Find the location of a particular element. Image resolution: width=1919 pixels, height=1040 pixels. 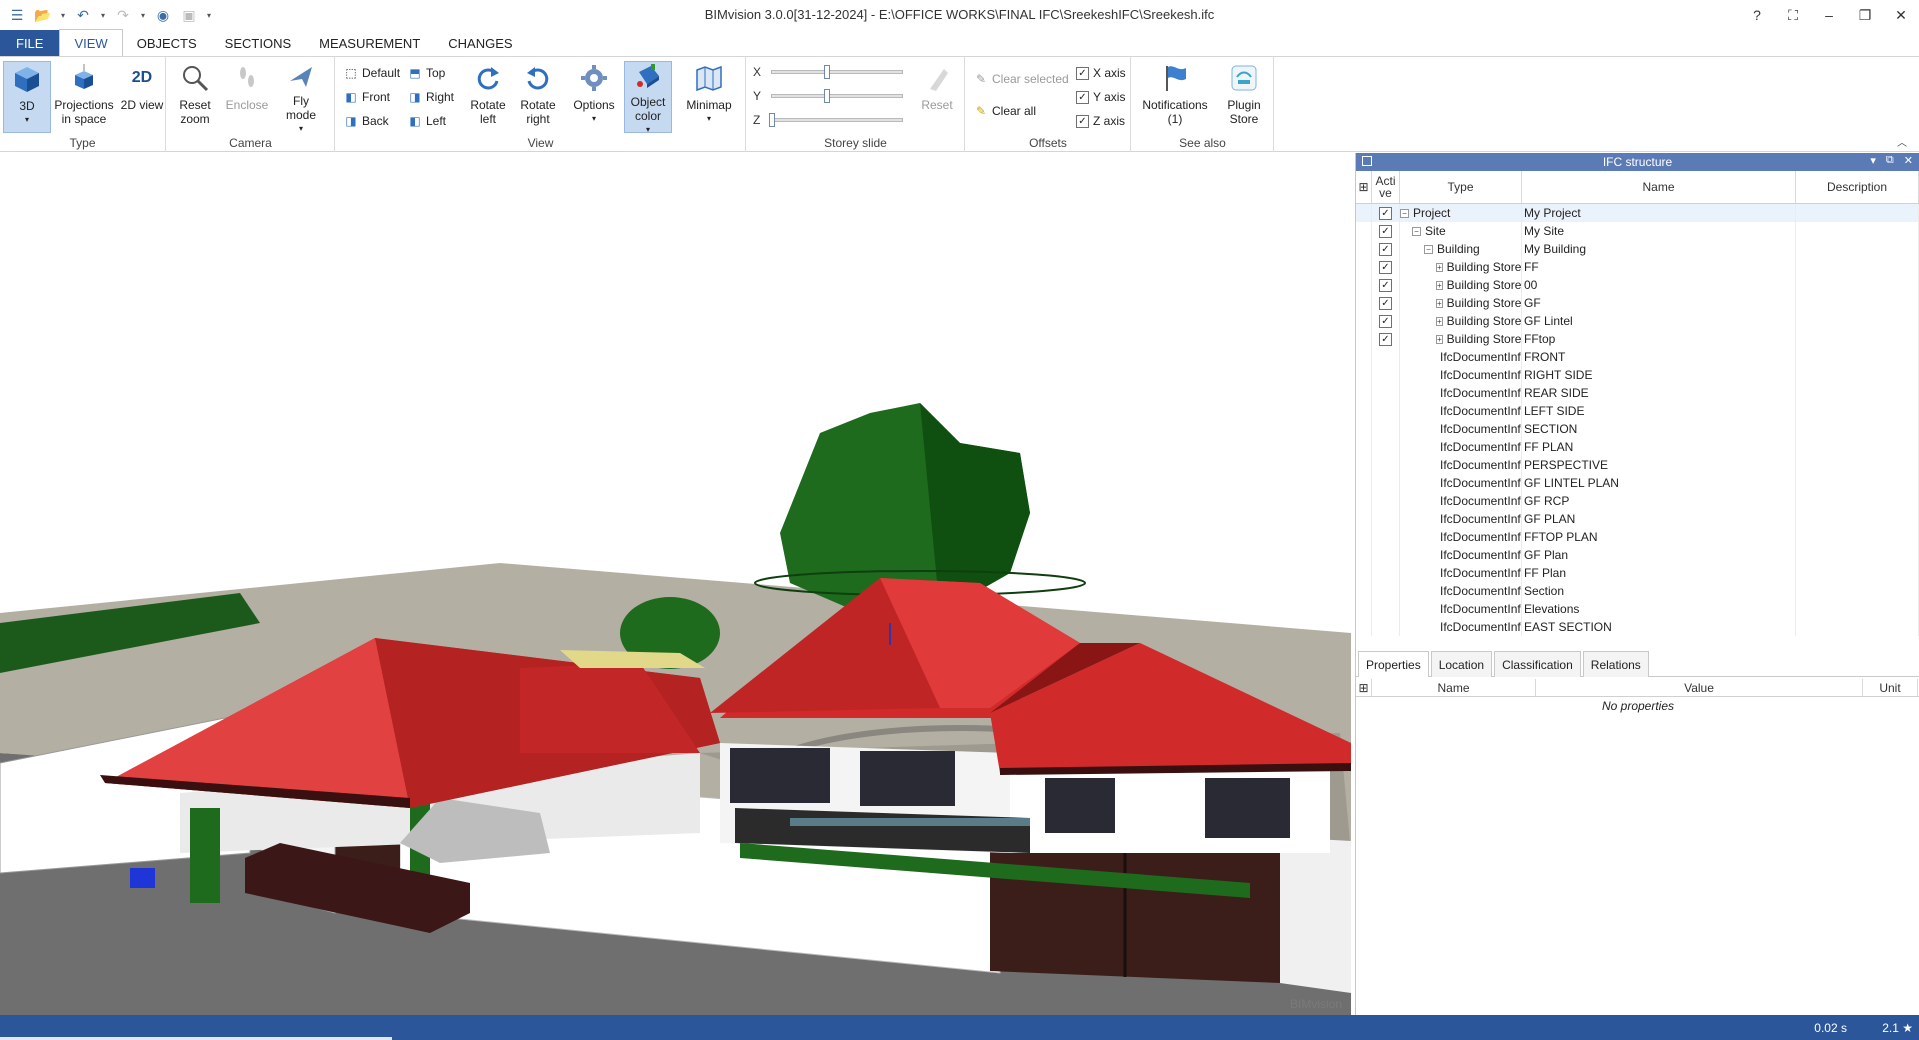

tab-measurement: MEASUREMENT is located at coordinates (369, 43).